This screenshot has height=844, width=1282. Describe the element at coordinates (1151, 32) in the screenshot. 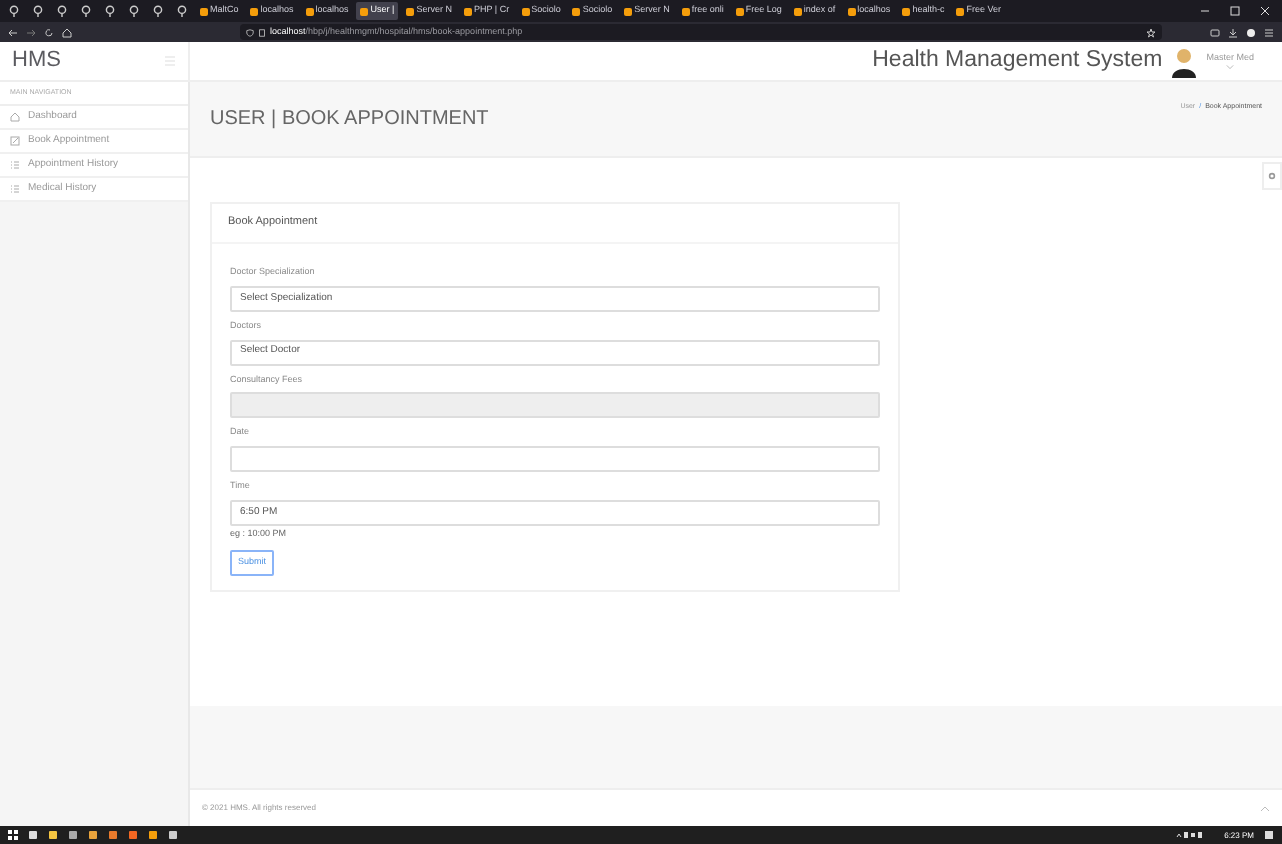

I see `star-icon` at that location.